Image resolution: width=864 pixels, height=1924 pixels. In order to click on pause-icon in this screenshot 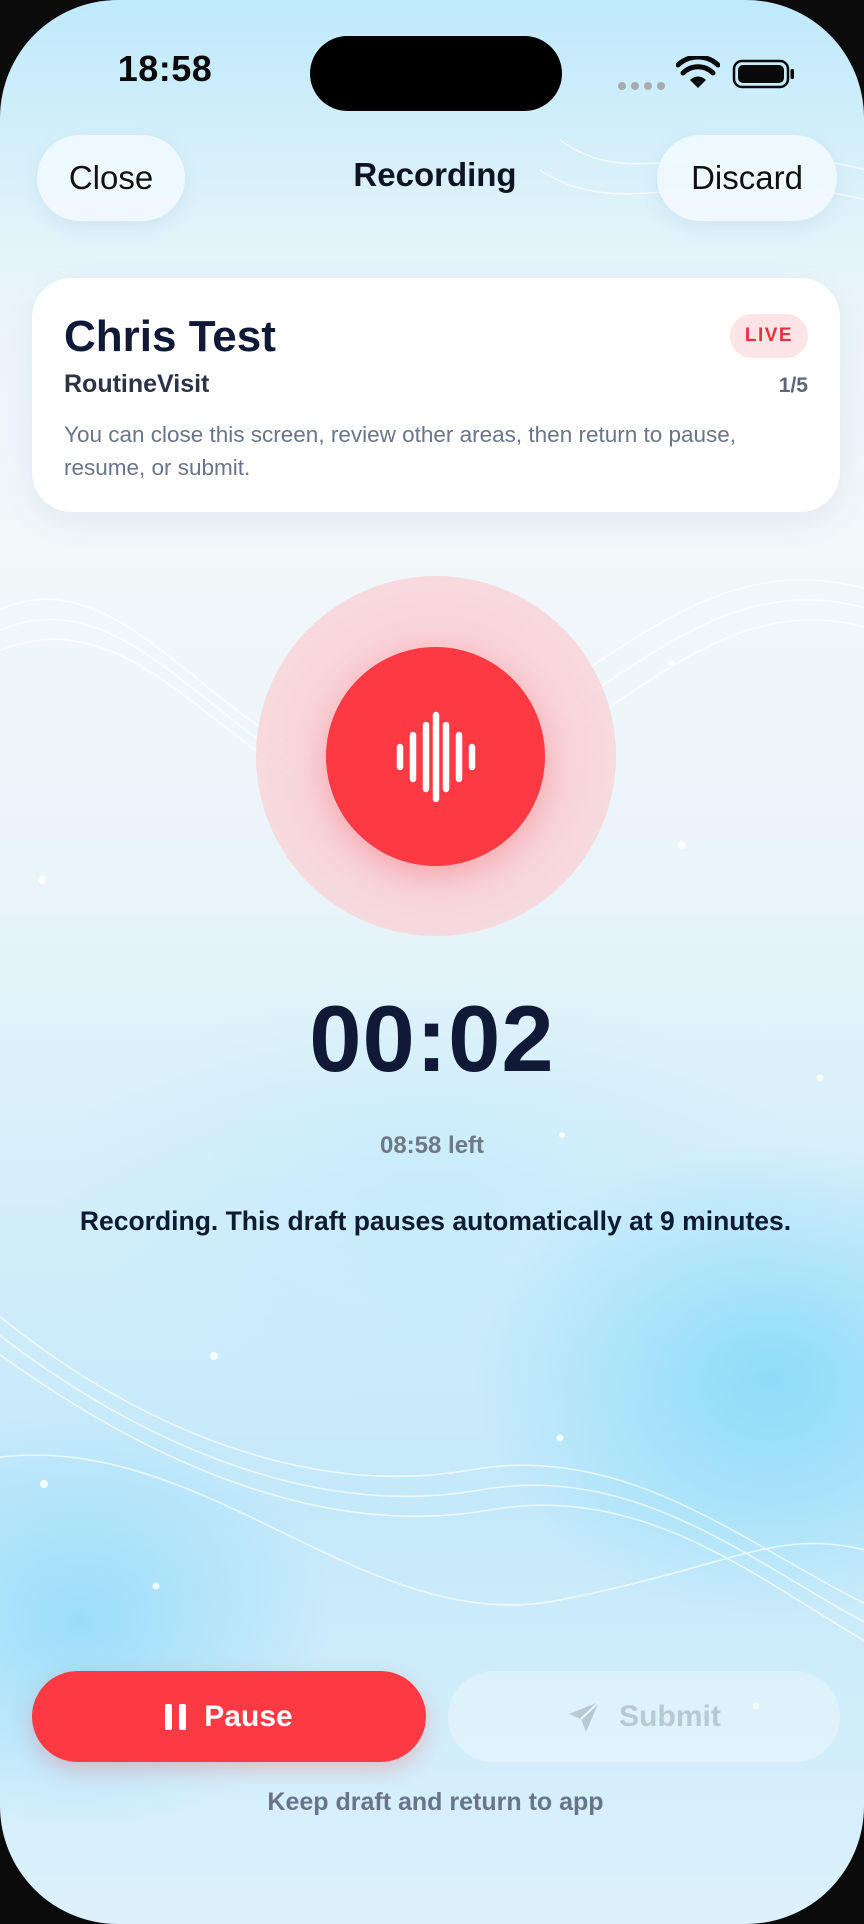, I will do `click(176, 1716)`.